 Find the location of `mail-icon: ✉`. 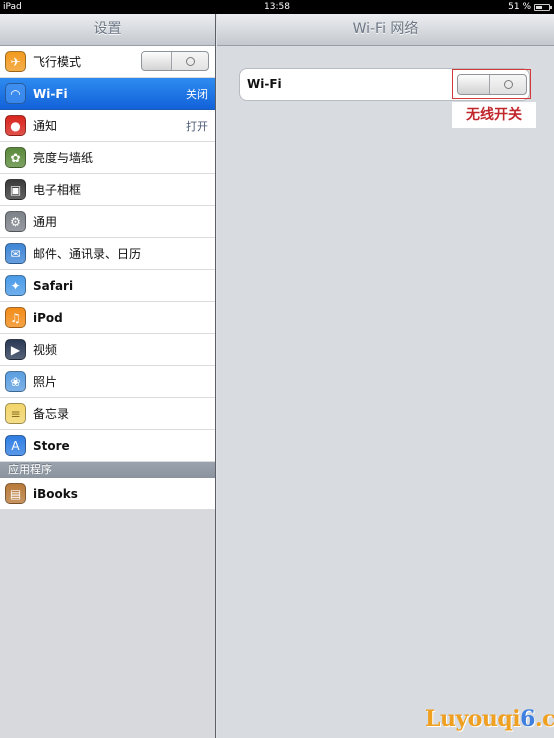

mail-icon: ✉ is located at coordinates (15, 253).